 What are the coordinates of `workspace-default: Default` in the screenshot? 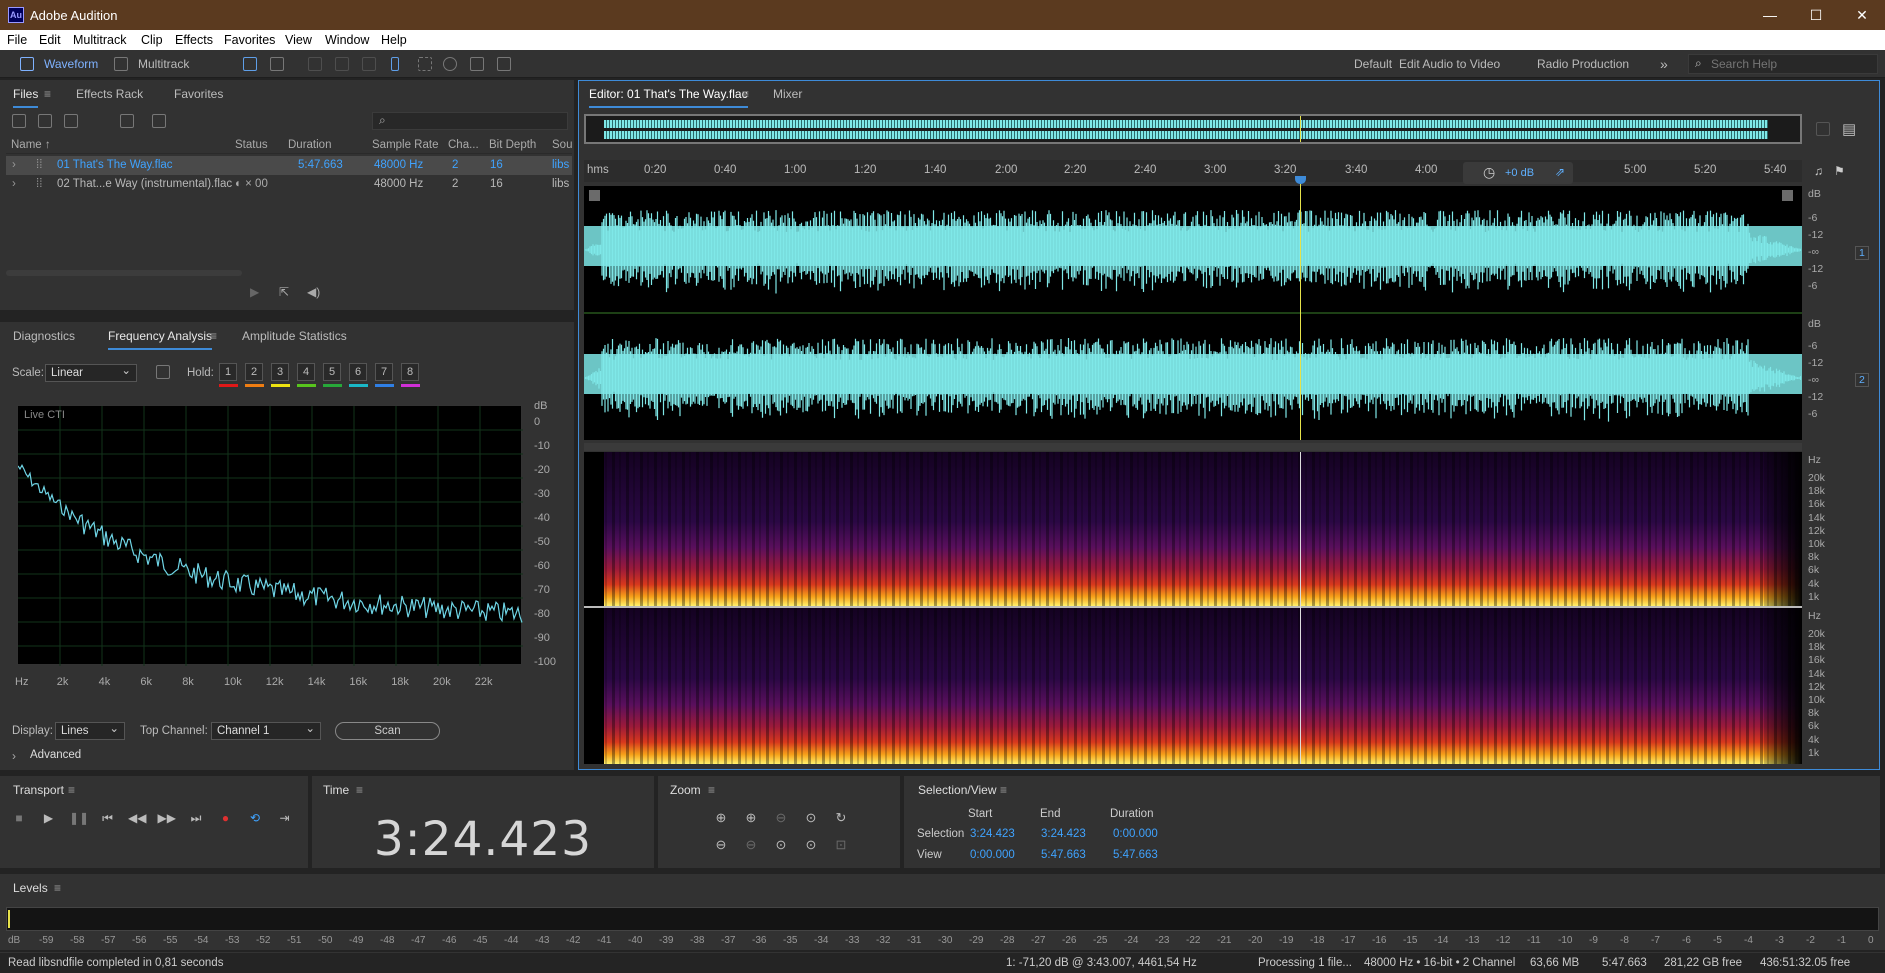 It's located at (1373, 64).